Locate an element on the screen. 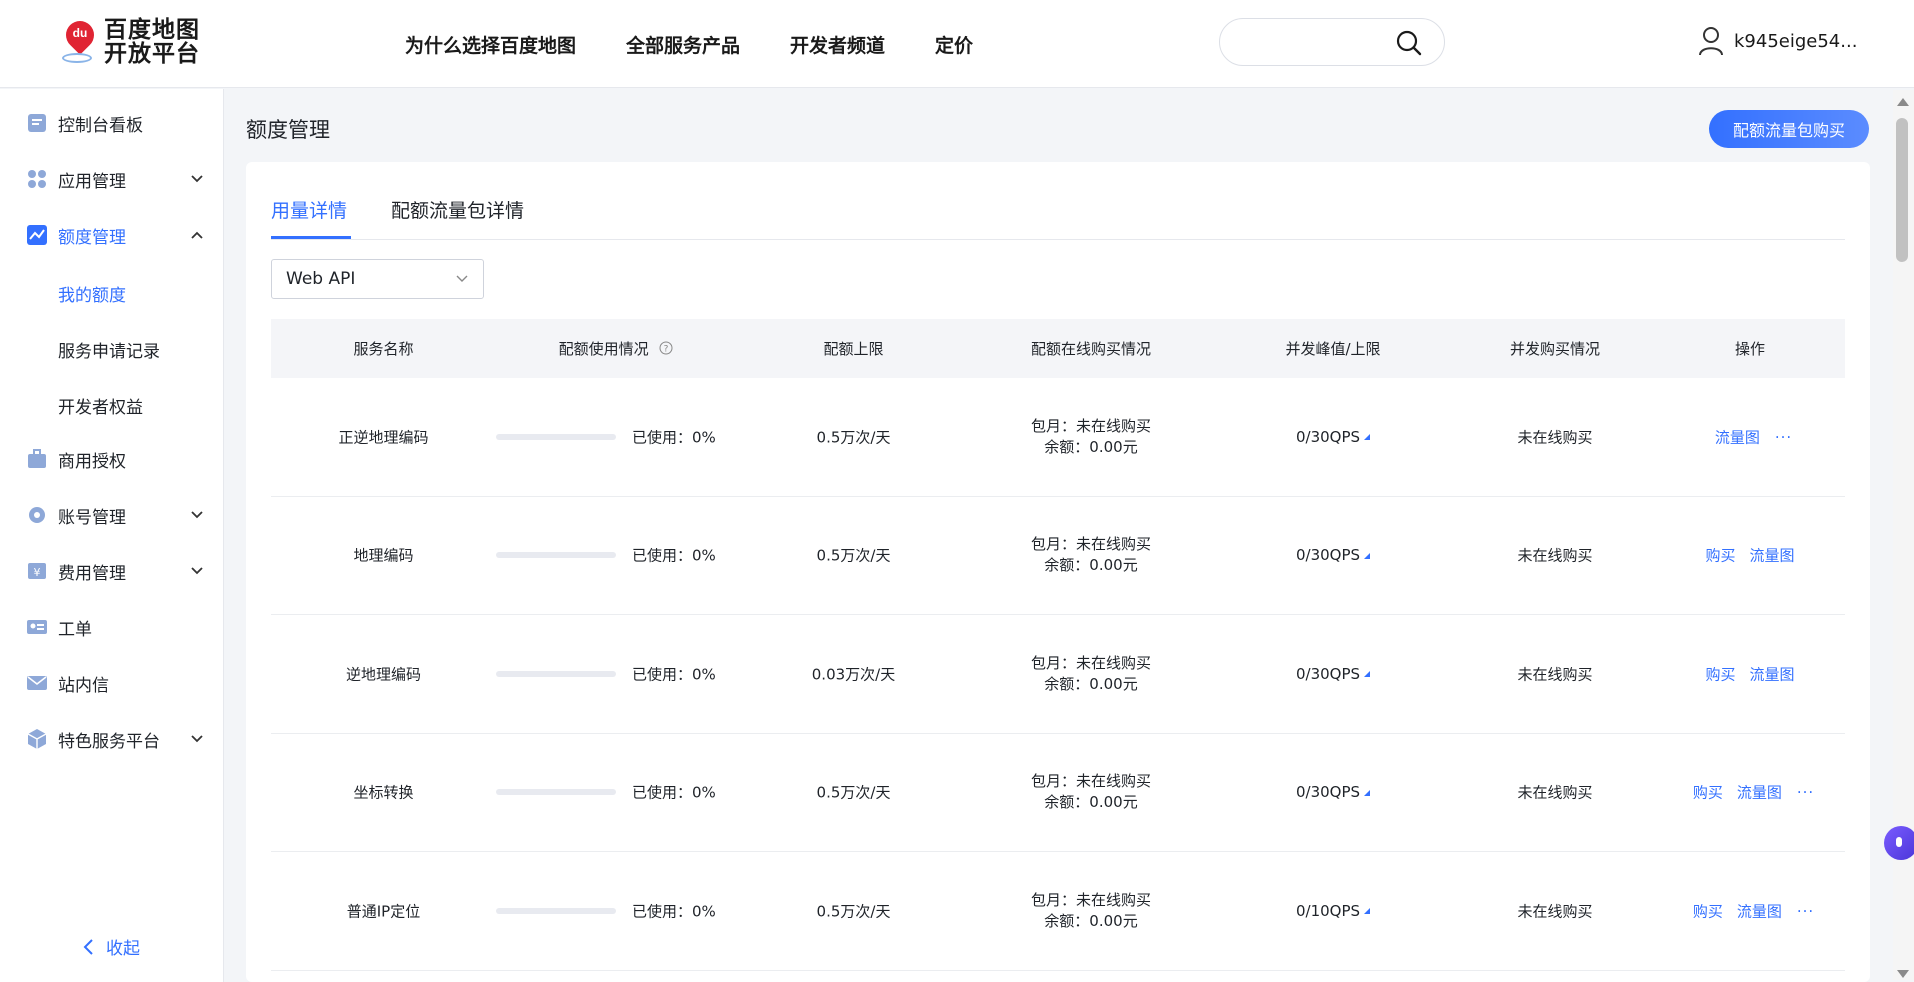  dashboard-icon is located at coordinates (37, 123).